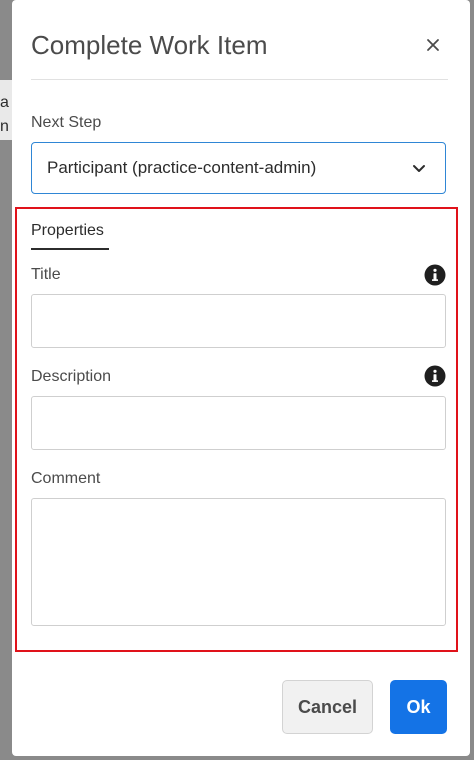 This screenshot has height=760, width=474. Describe the element at coordinates (239, 79) in the screenshot. I see `header-divider` at that location.